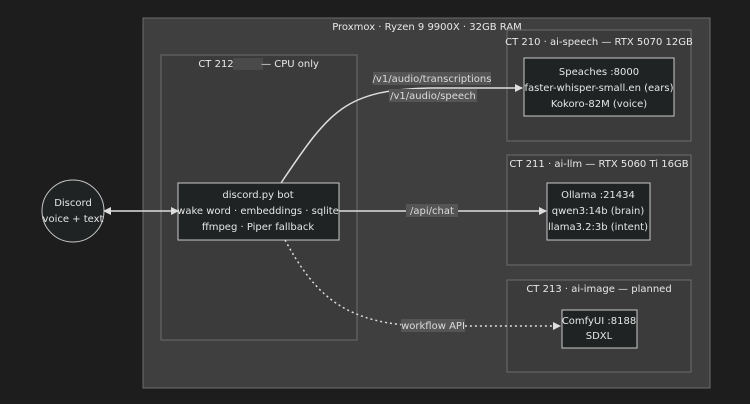 The width and height of the screenshot is (750, 404). What do you see at coordinates (598, 164) in the screenshot?
I see `cluster-ct211-title: CT 211 · ai-llm — RTX 5060 Ti 16GB` at bounding box center [598, 164].